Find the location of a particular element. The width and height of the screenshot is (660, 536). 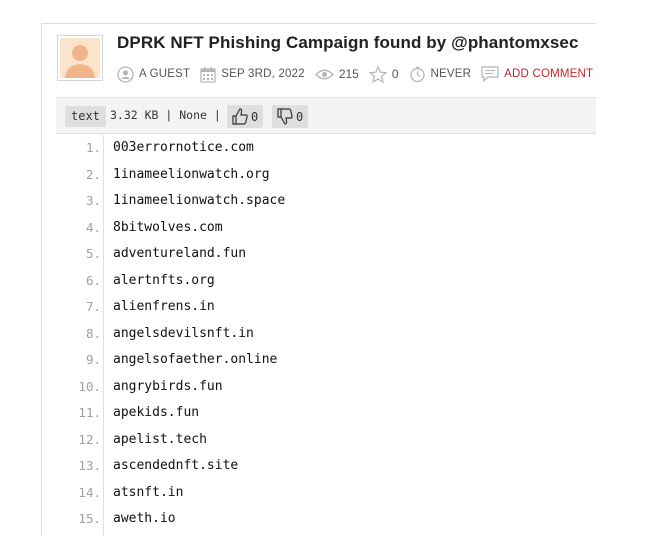

code-line: 3. 1inameelionwatch.space is located at coordinates (326, 201).